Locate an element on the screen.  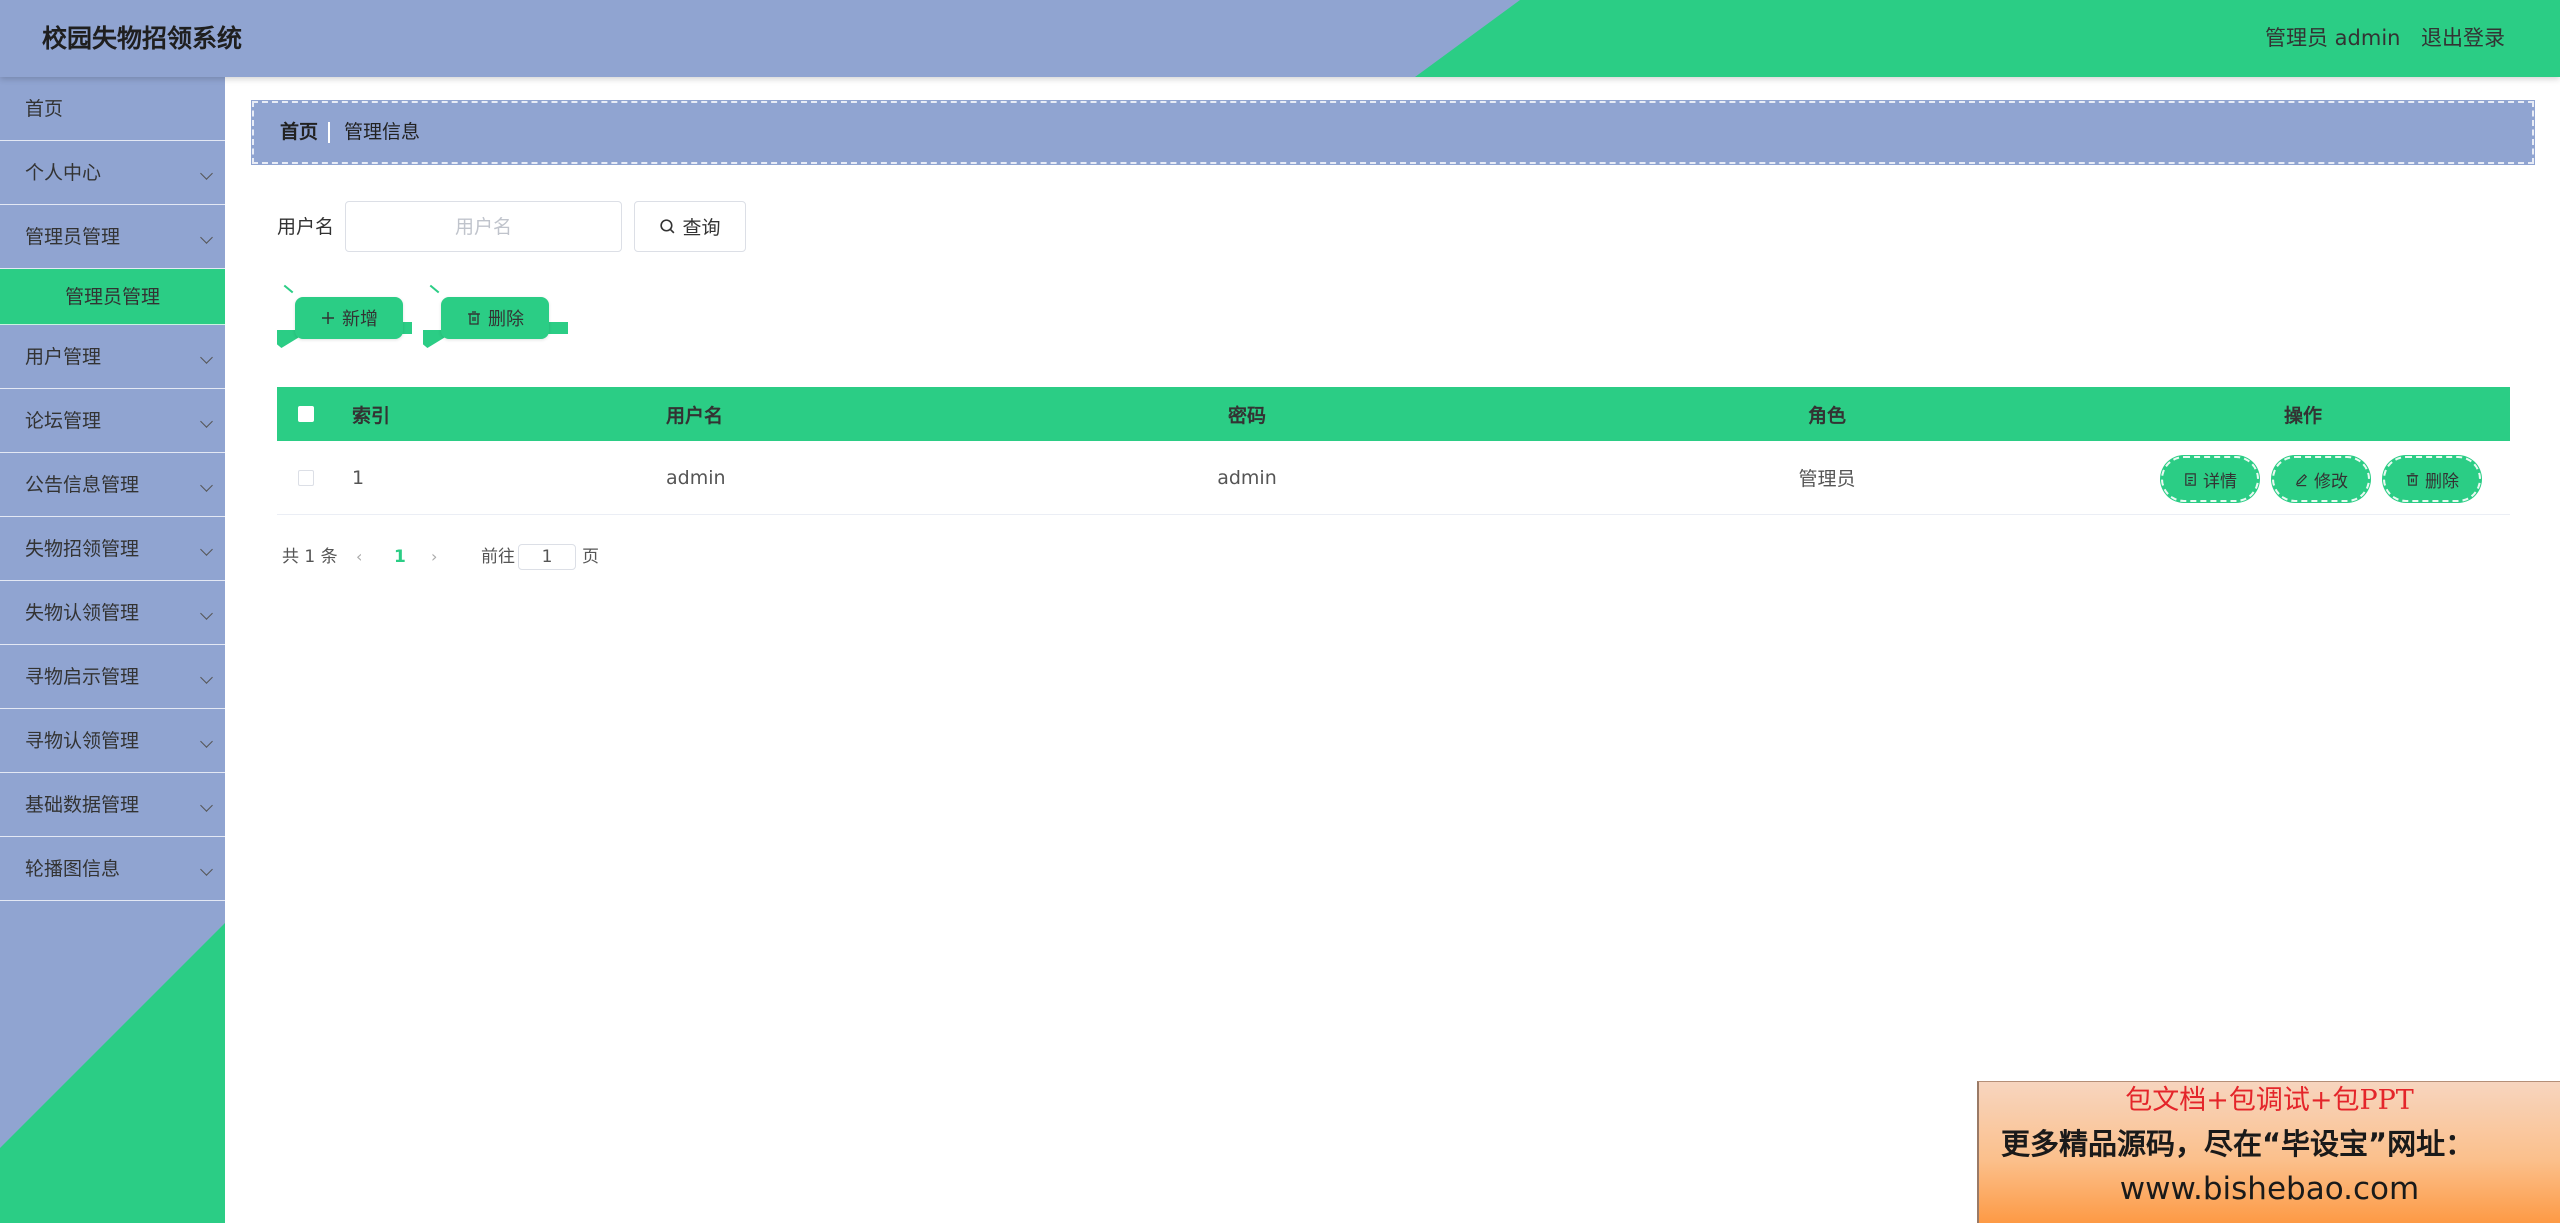
add-button: 新增 is located at coordinates (349, 318).